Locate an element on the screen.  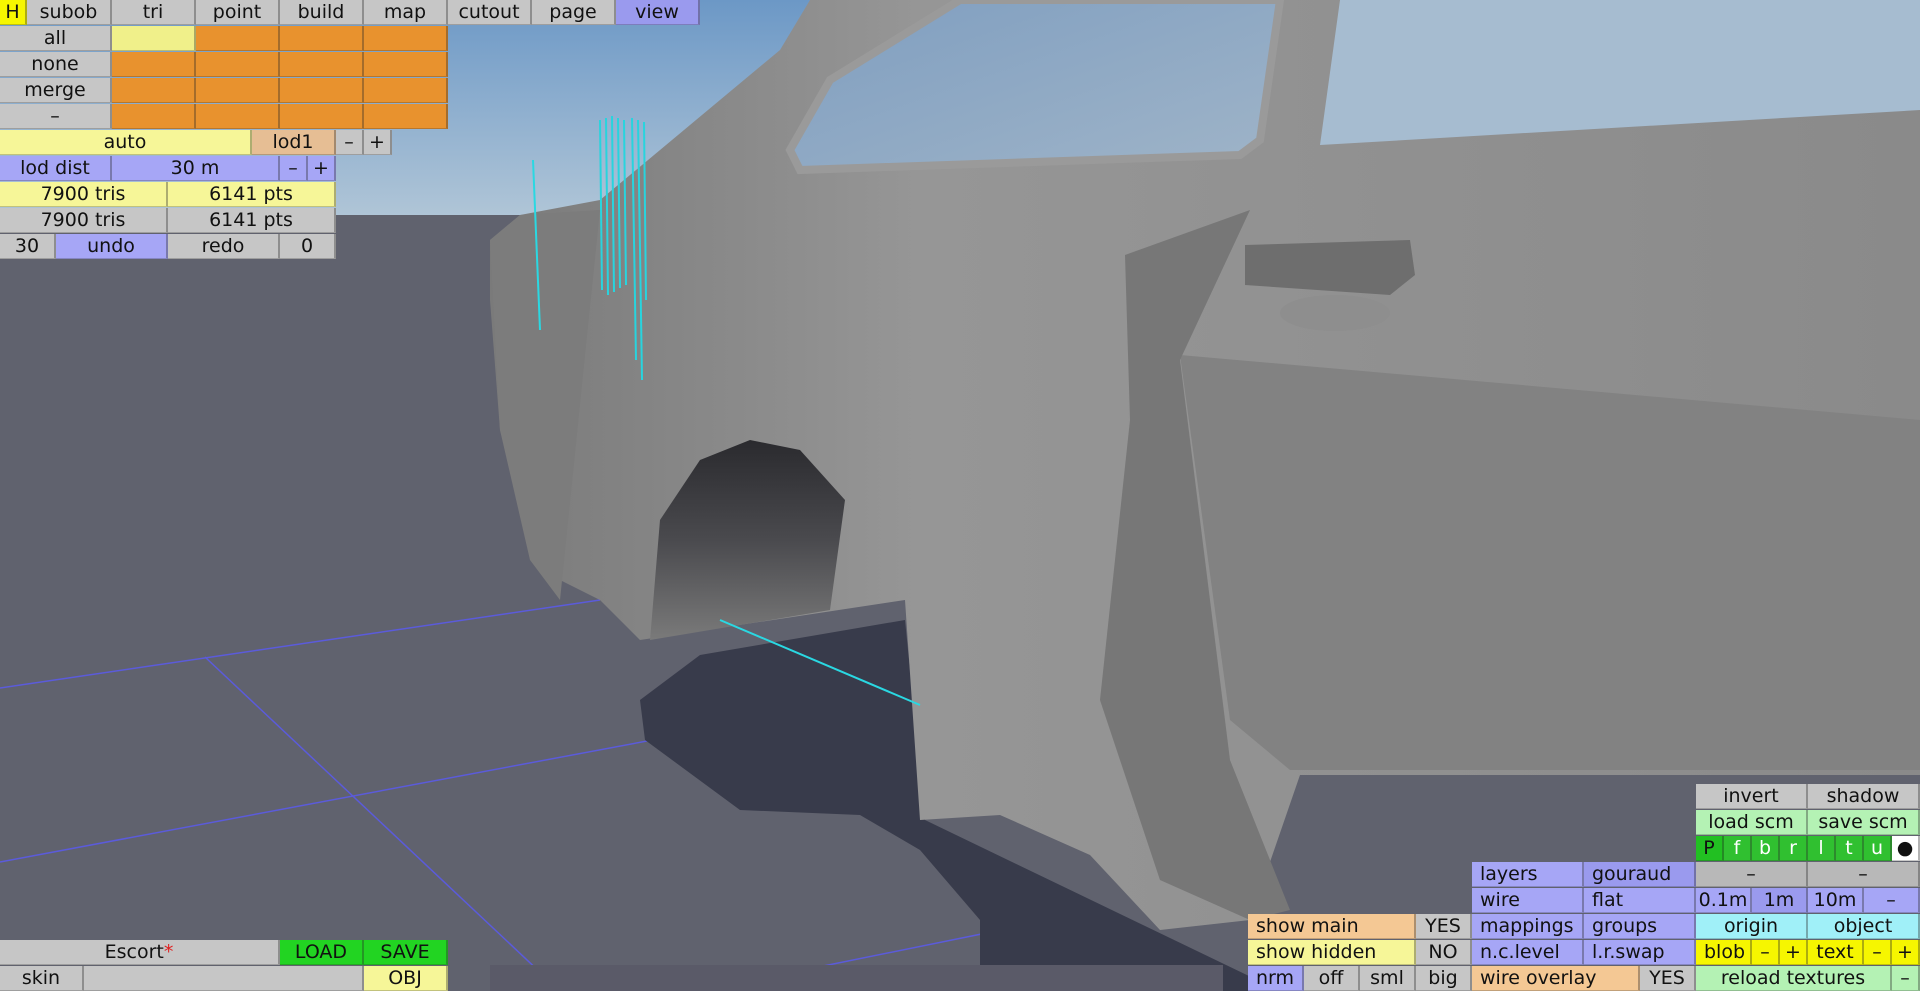
lod-dist-value: 30 m is located at coordinates (196, 168).